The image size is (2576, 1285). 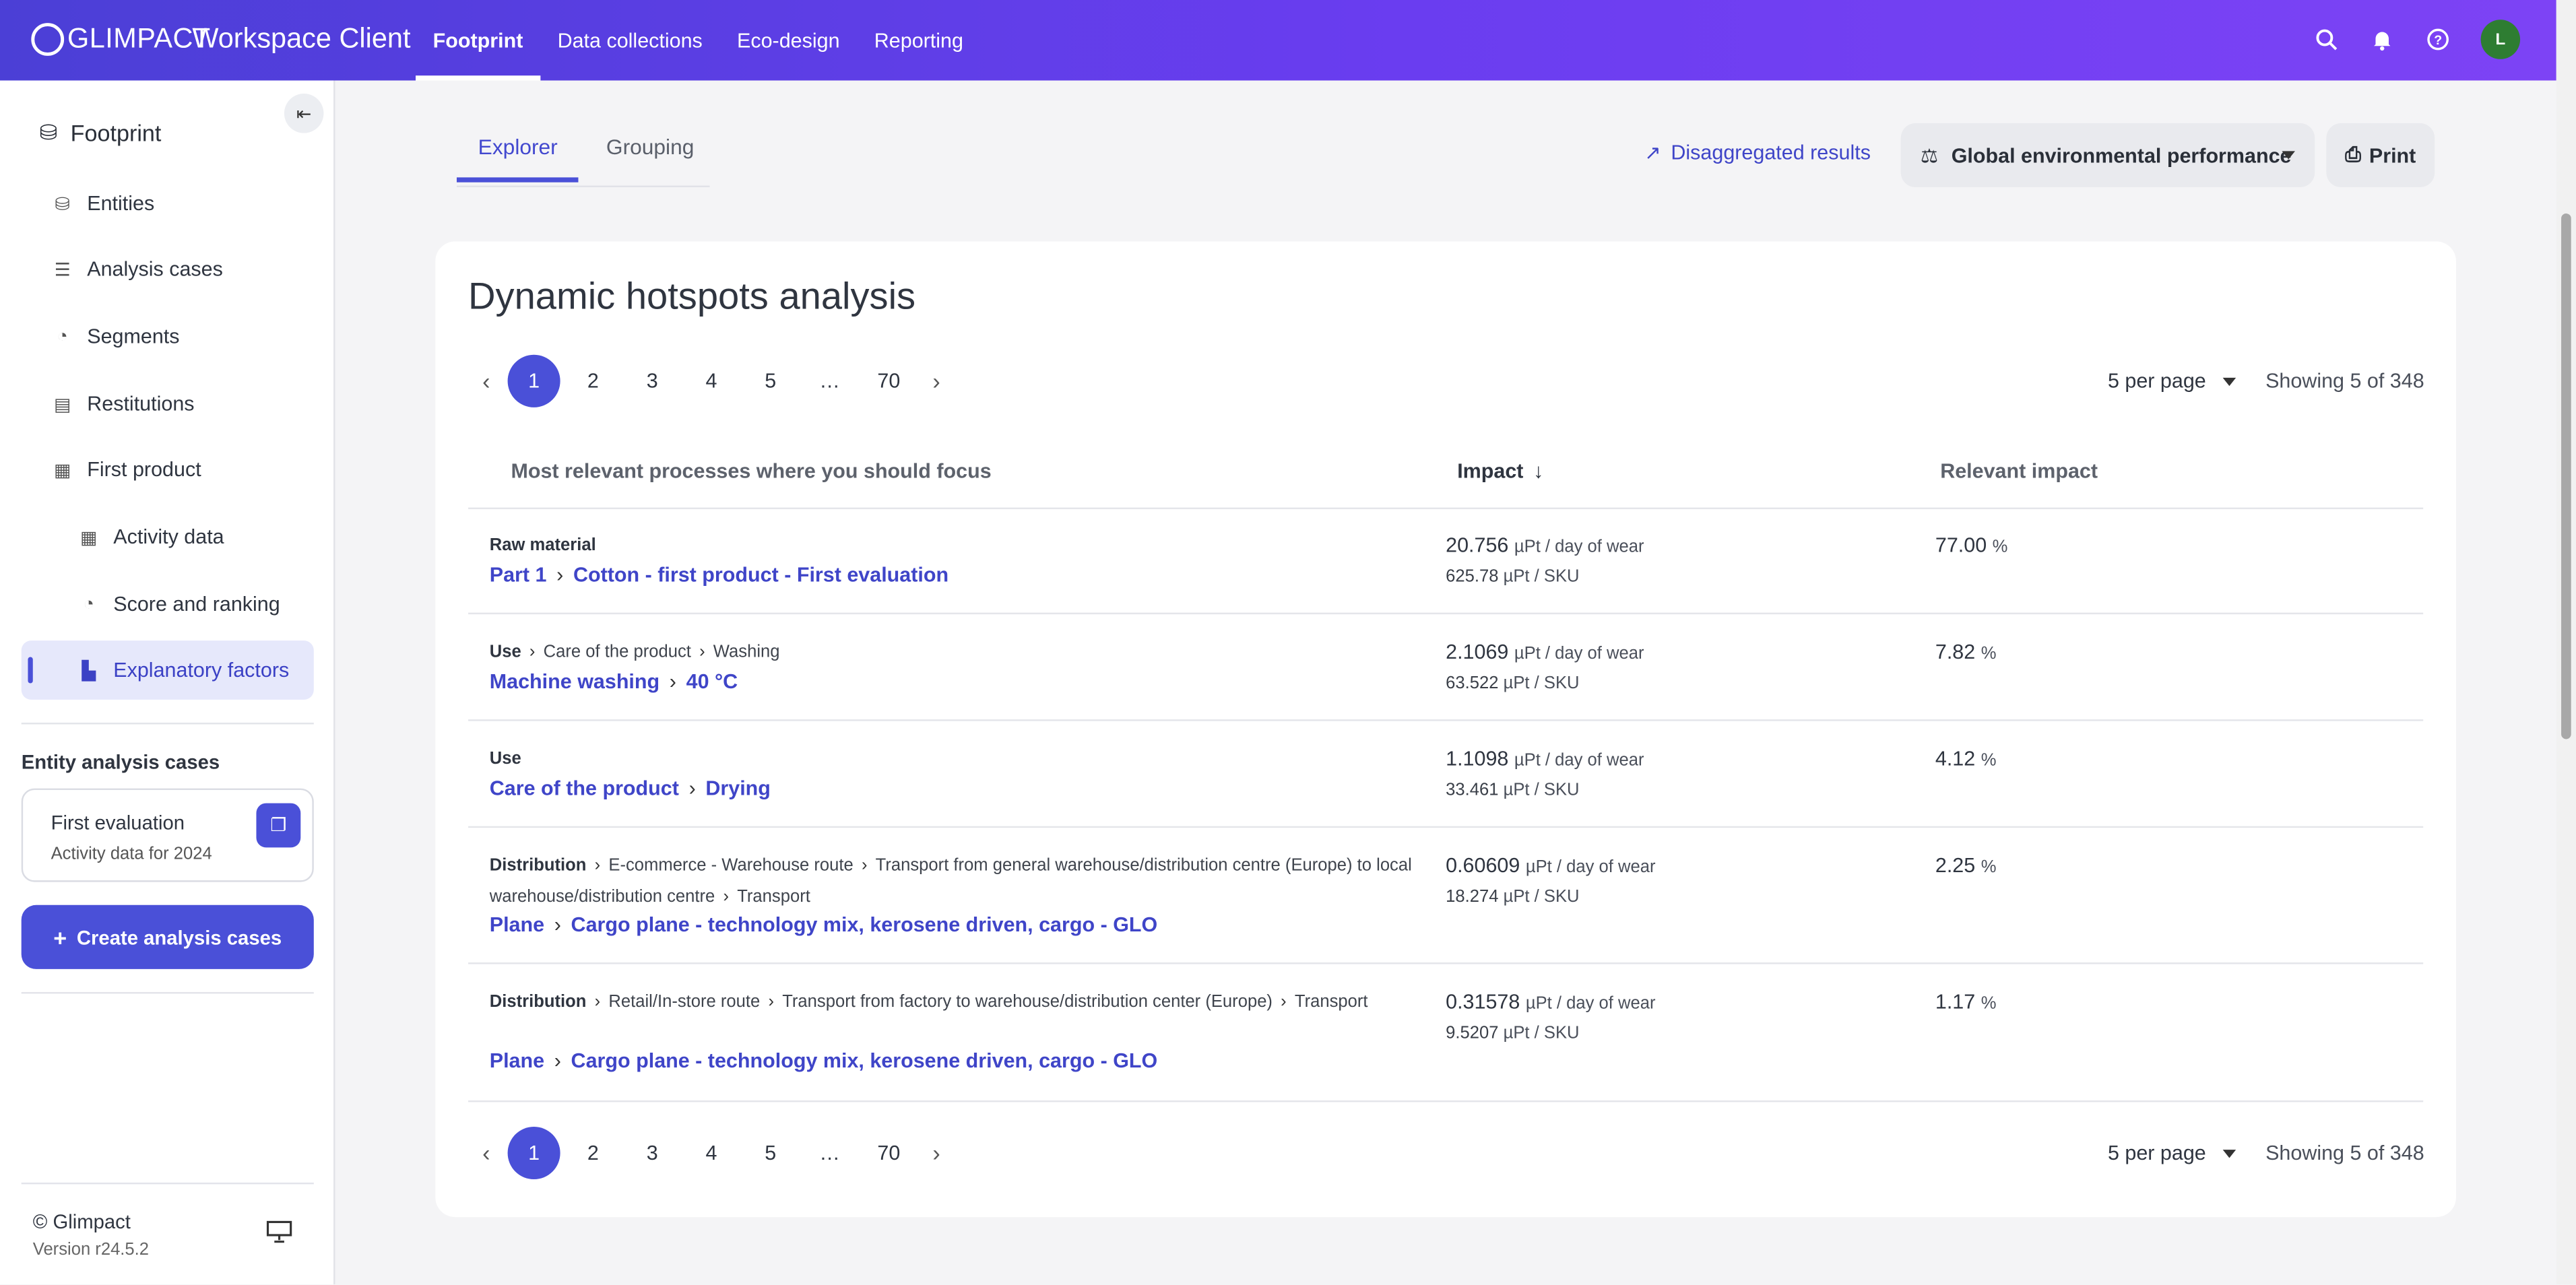 I want to click on print-button: ⎙ Print, so click(x=2380, y=155).